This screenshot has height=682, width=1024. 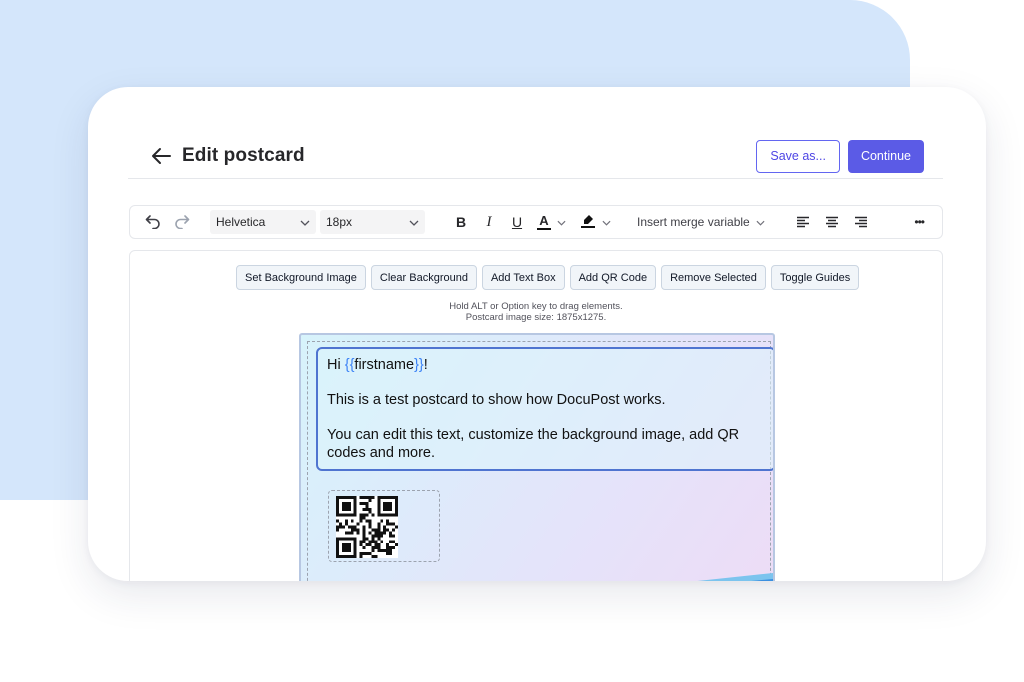 What do you see at coordinates (423, 277) in the screenshot?
I see `clear-background-button: Clear Background` at bounding box center [423, 277].